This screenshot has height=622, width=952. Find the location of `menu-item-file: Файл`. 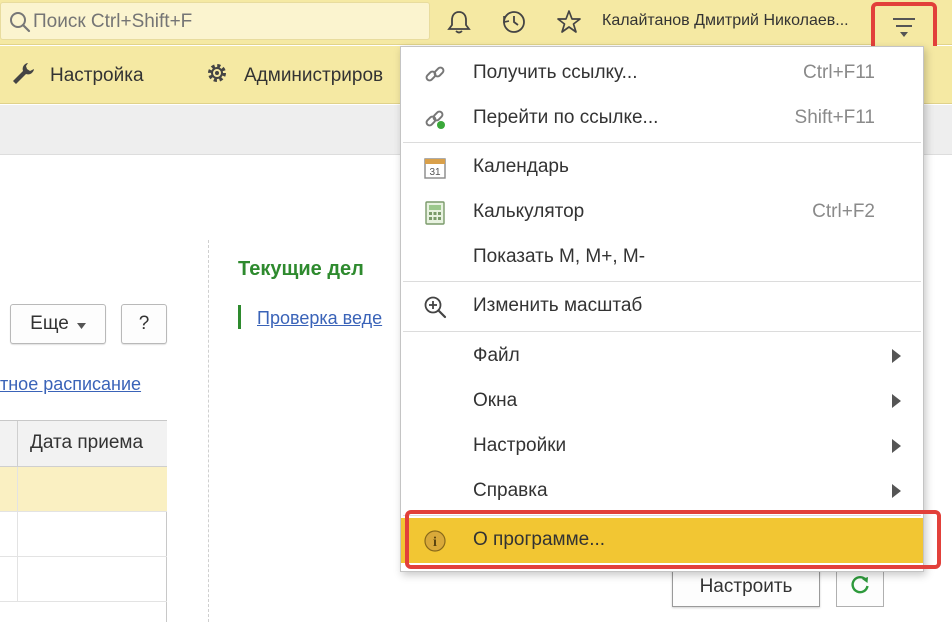

menu-item-file: Файл is located at coordinates (662, 356).